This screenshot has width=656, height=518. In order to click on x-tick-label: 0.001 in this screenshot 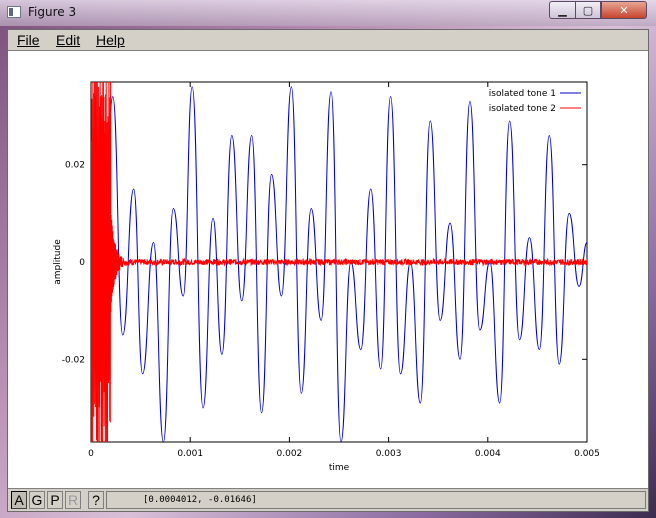, I will do `click(190, 454)`.